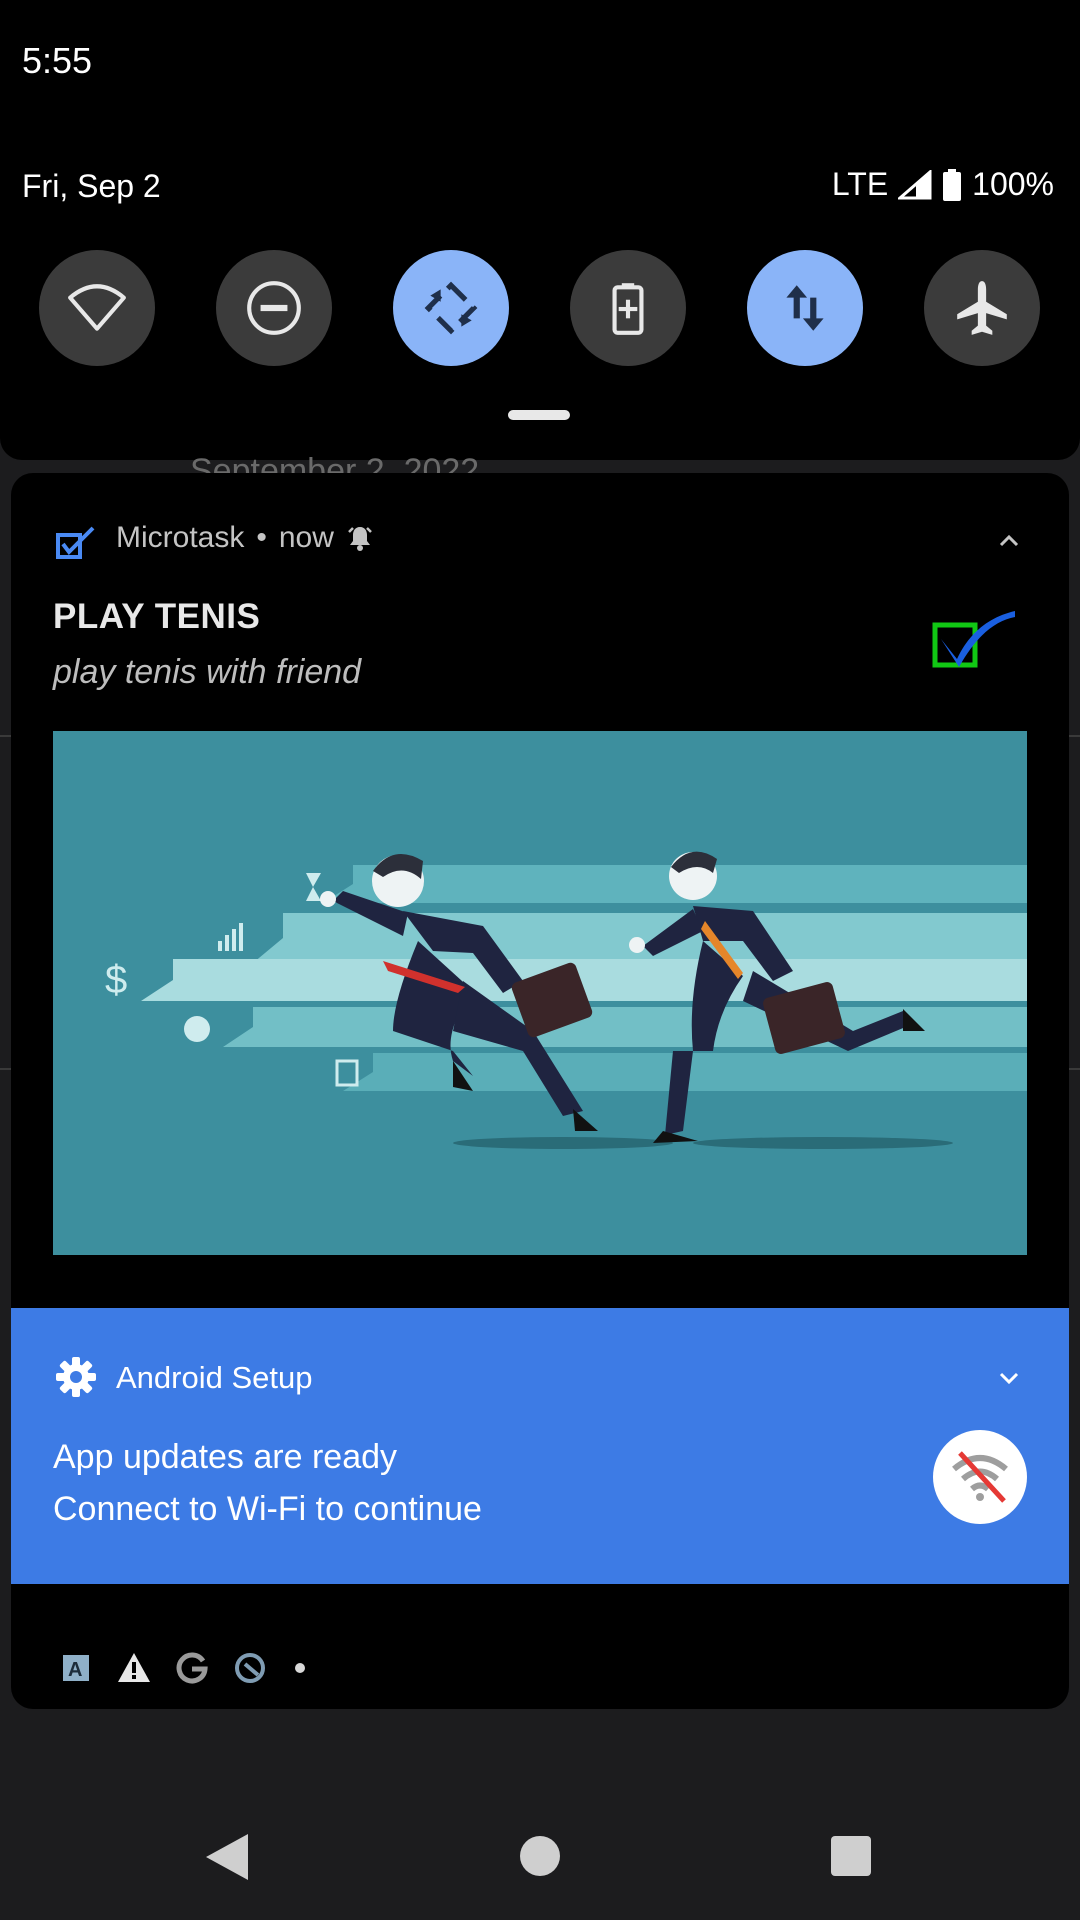 Image resolution: width=1080 pixels, height=1920 pixels. What do you see at coordinates (214, 1377) in the screenshot?
I see `notification-app-name: Android Setup` at bounding box center [214, 1377].